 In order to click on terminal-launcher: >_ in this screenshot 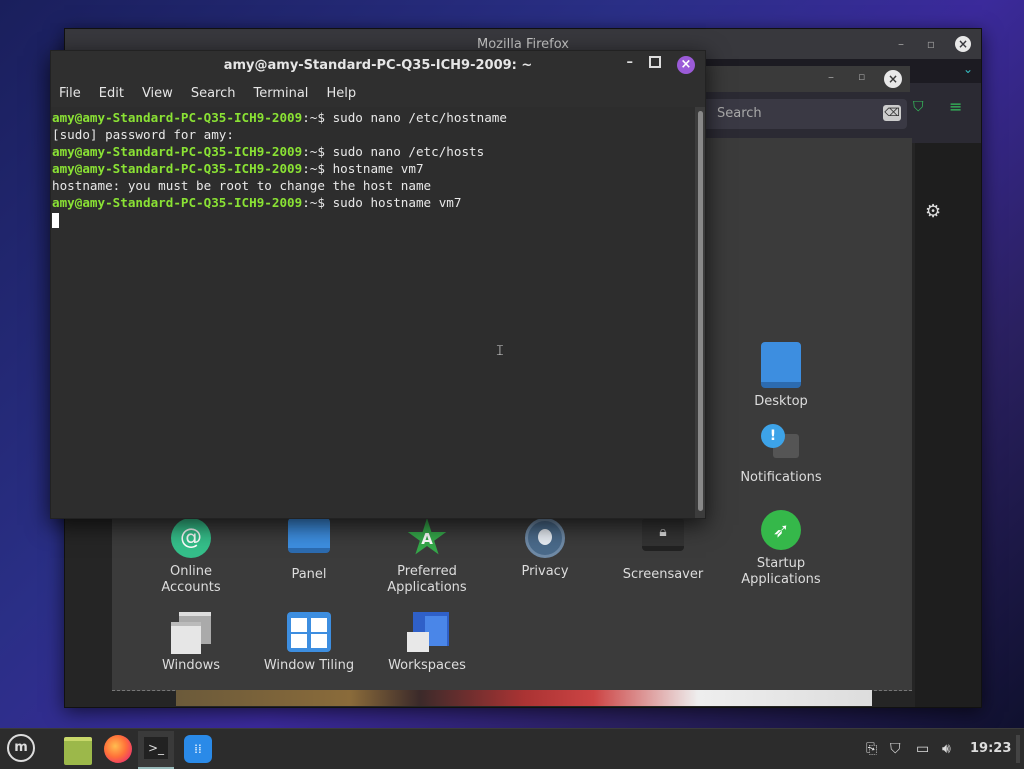, I will do `click(156, 750)`.